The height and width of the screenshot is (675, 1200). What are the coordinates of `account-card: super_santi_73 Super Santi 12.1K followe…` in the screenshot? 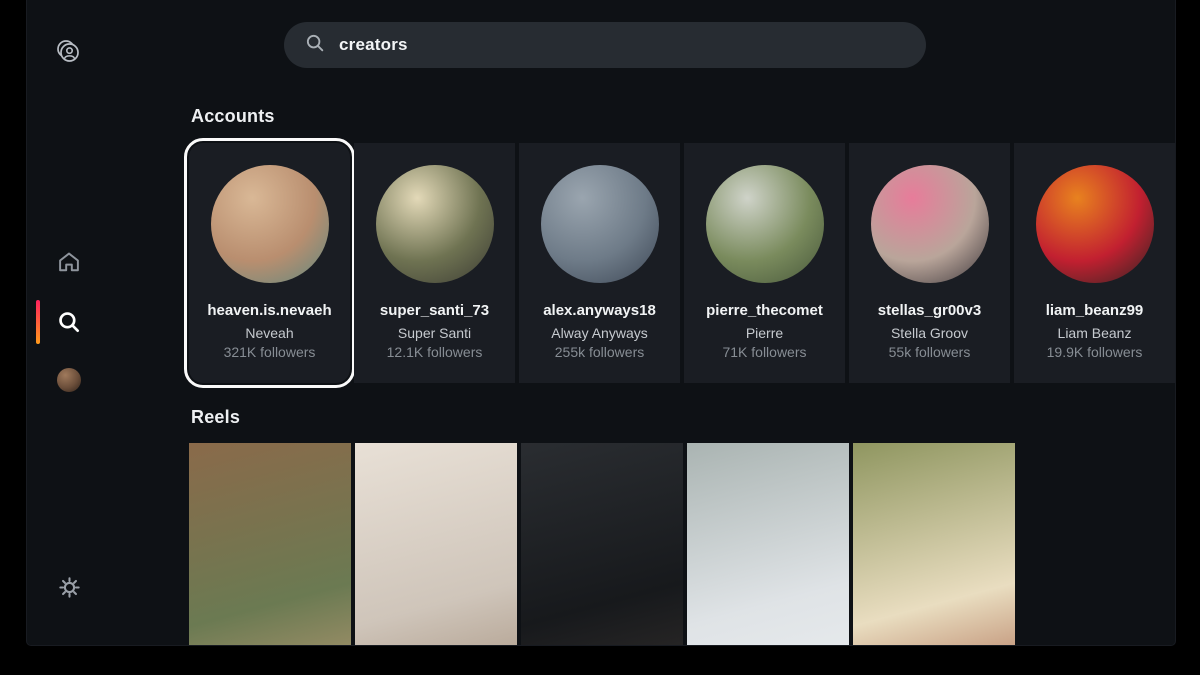 It's located at (434, 263).